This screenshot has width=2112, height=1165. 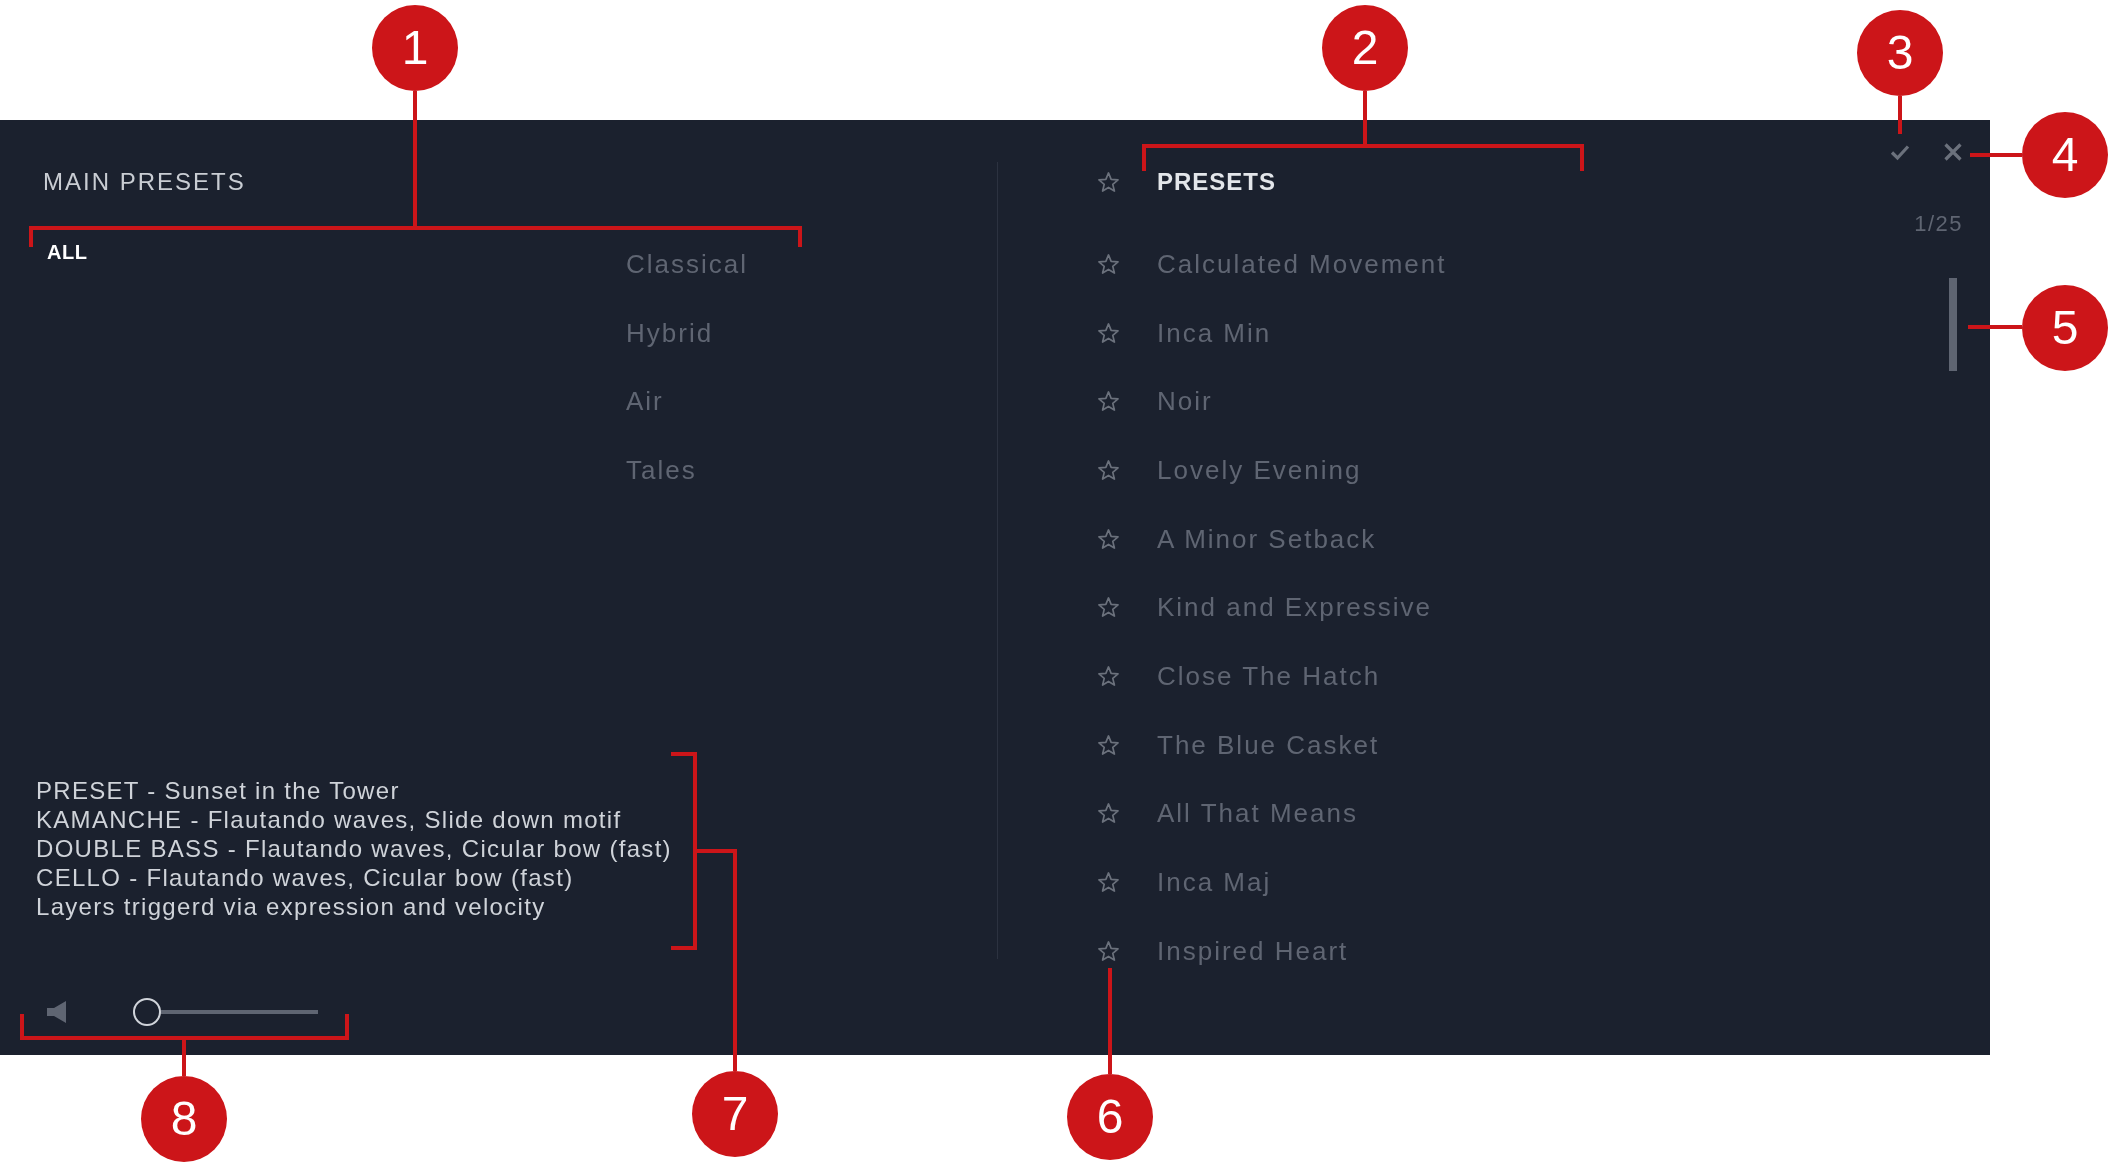 What do you see at coordinates (1900, 53) in the screenshot?
I see `callout-marker: 3` at bounding box center [1900, 53].